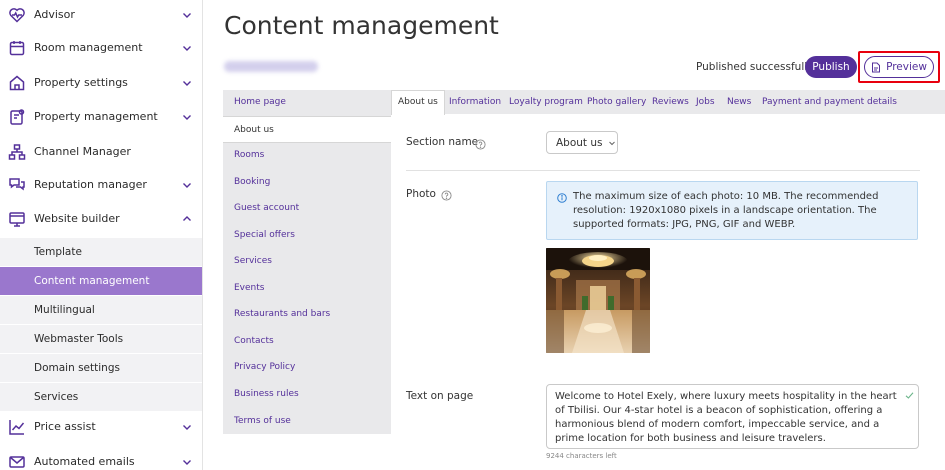 This screenshot has width=945, height=470. What do you see at coordinates (475, 102) in the screenshot?
I see `tab-information: Information` at bounding box center [475, 102].